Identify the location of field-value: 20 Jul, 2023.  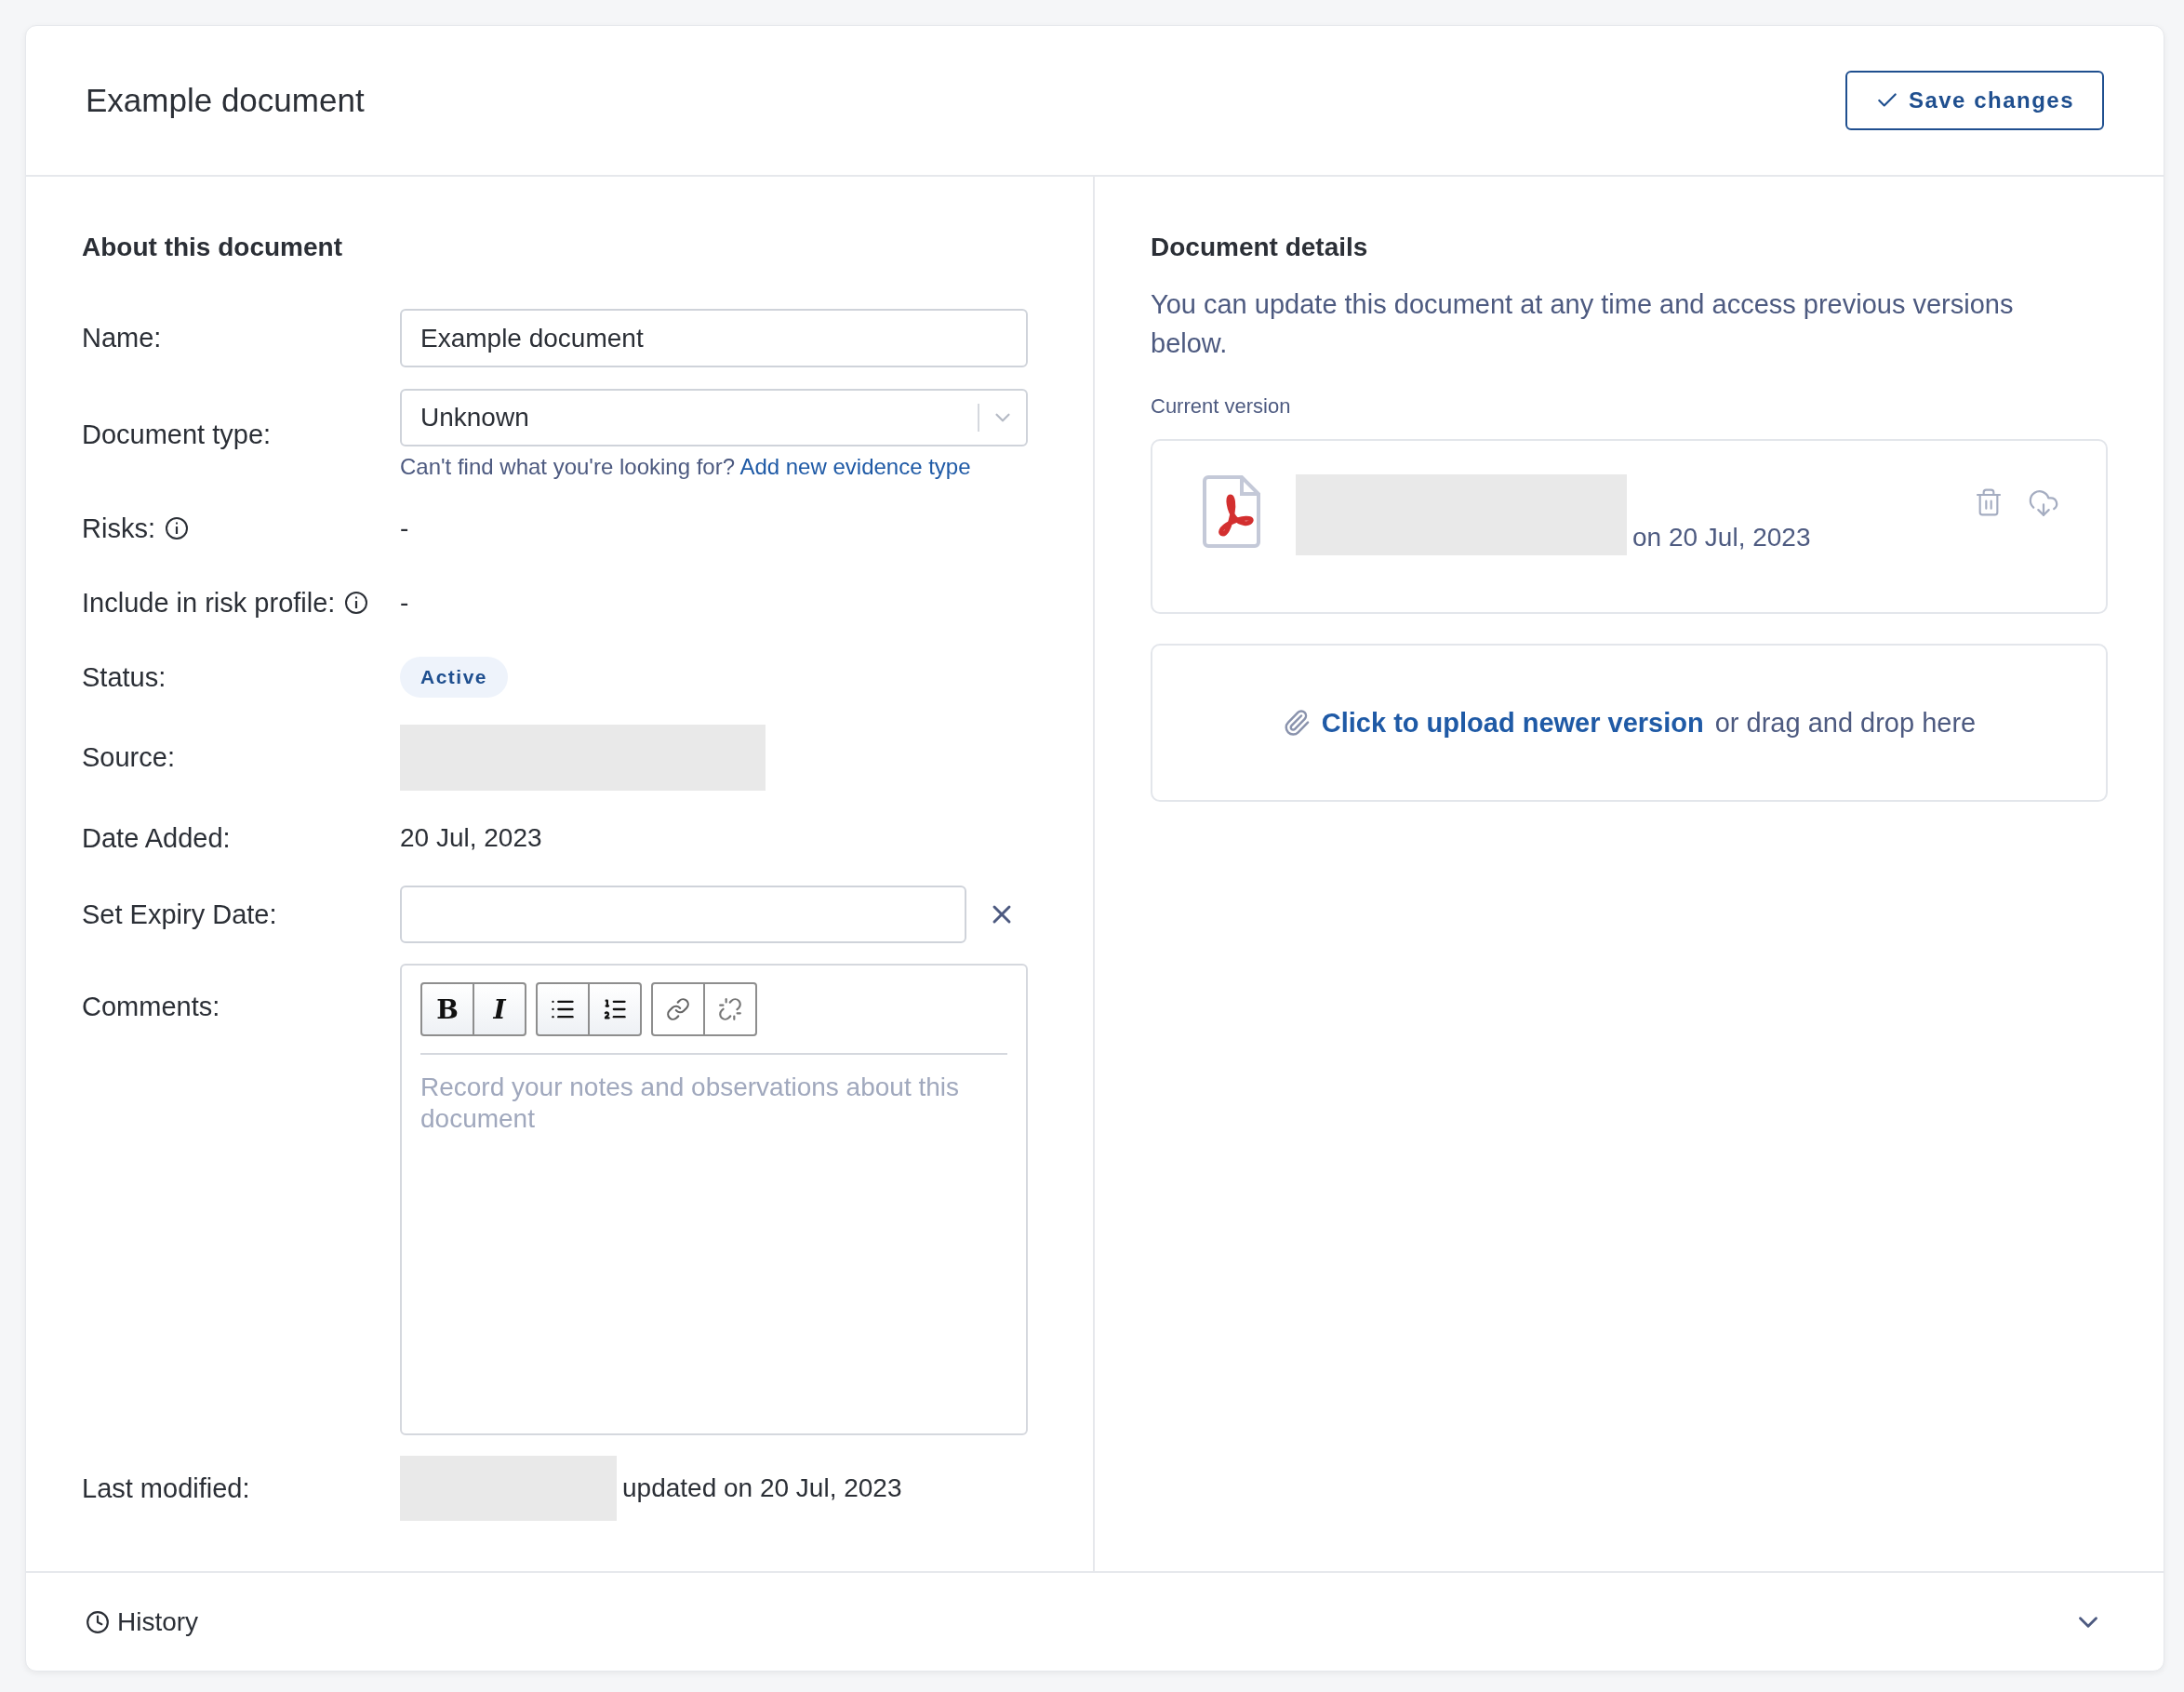
(471, 838).